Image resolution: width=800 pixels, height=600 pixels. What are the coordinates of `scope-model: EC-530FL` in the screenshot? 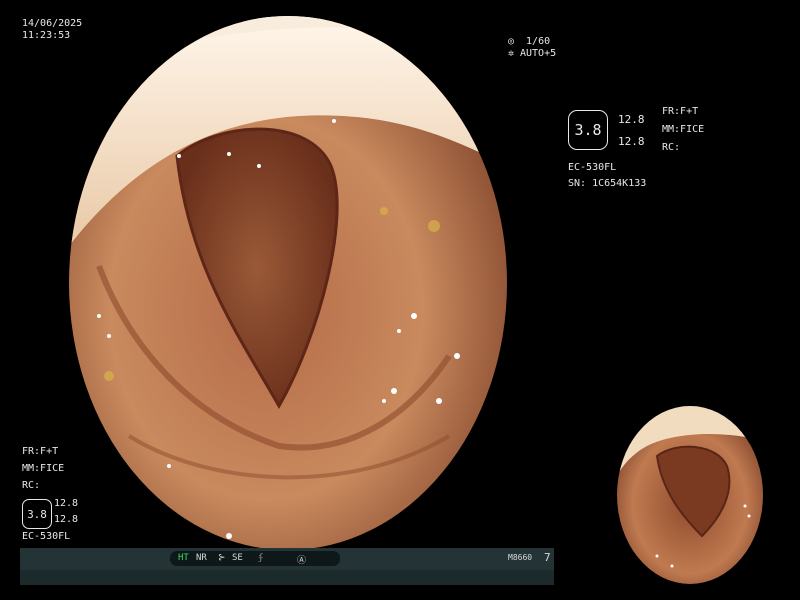 It's located at (592, 167).